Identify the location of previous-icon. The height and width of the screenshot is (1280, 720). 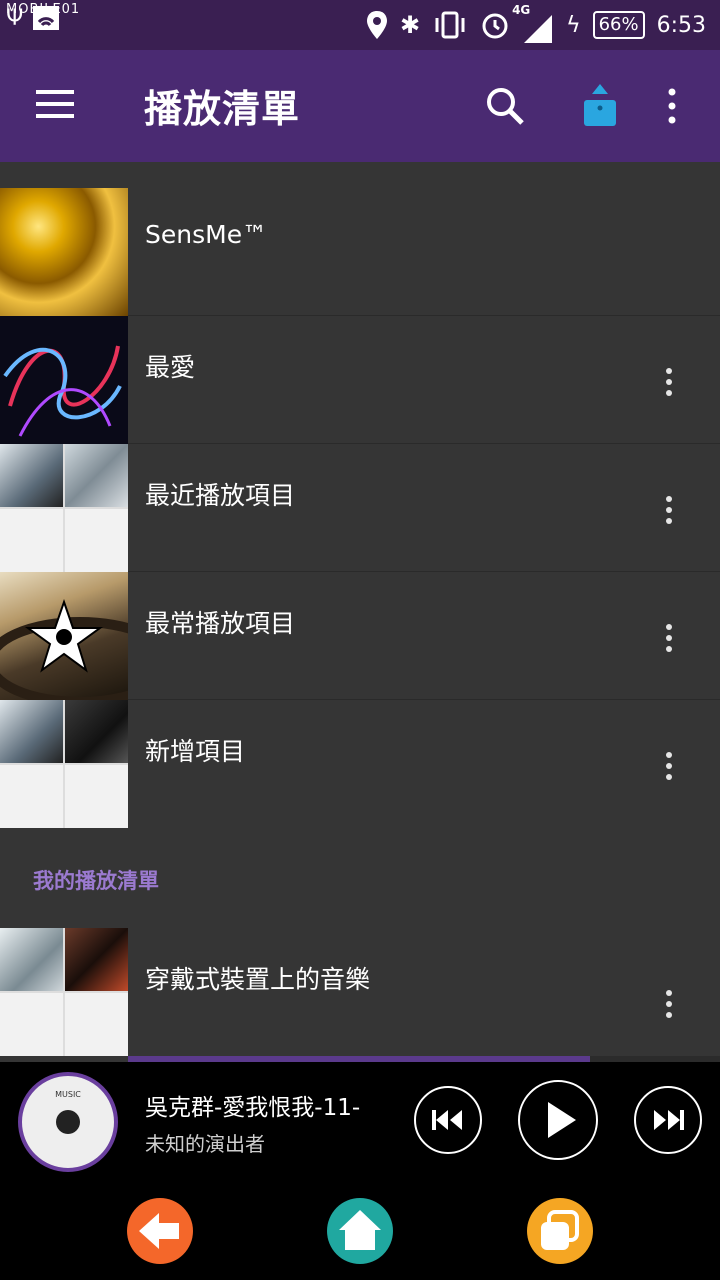
(447, 1120).